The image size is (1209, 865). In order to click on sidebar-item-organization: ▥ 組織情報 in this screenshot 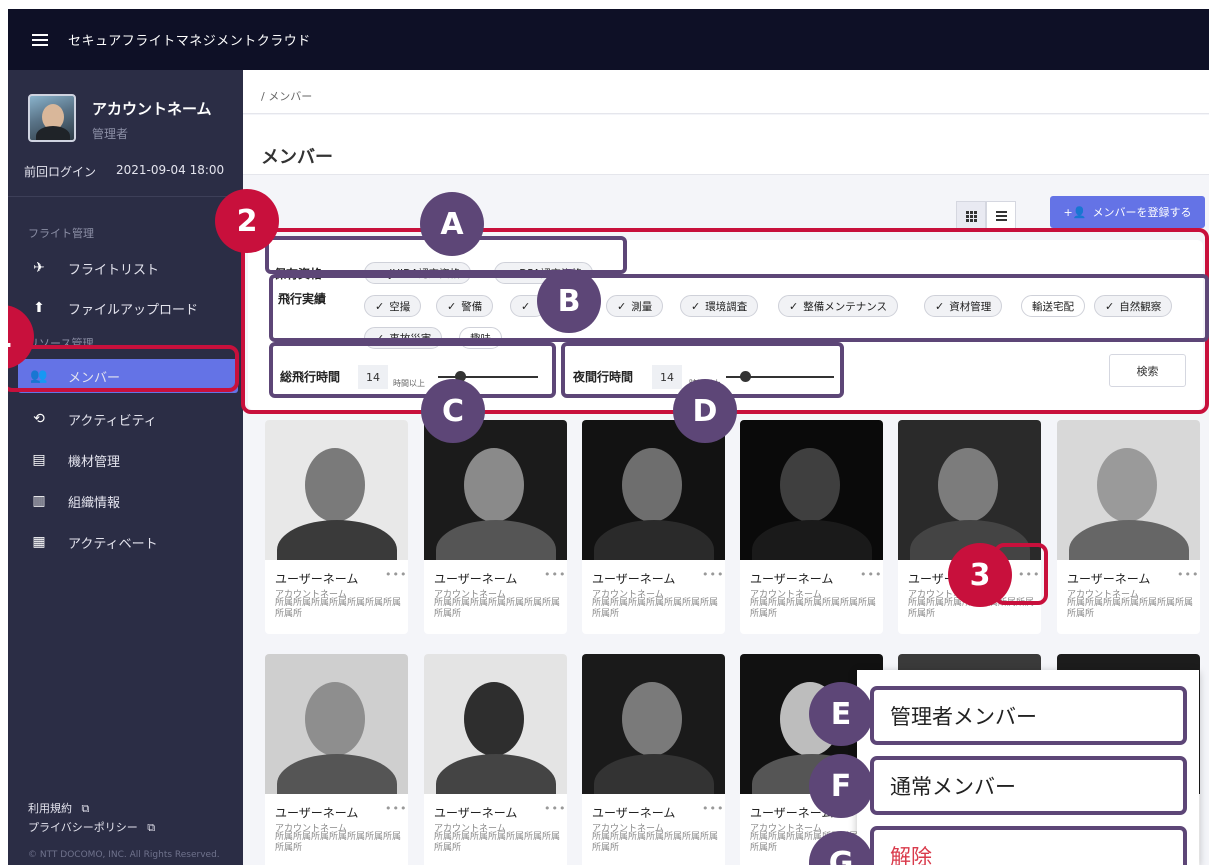, I will do `click(128, 501)`.